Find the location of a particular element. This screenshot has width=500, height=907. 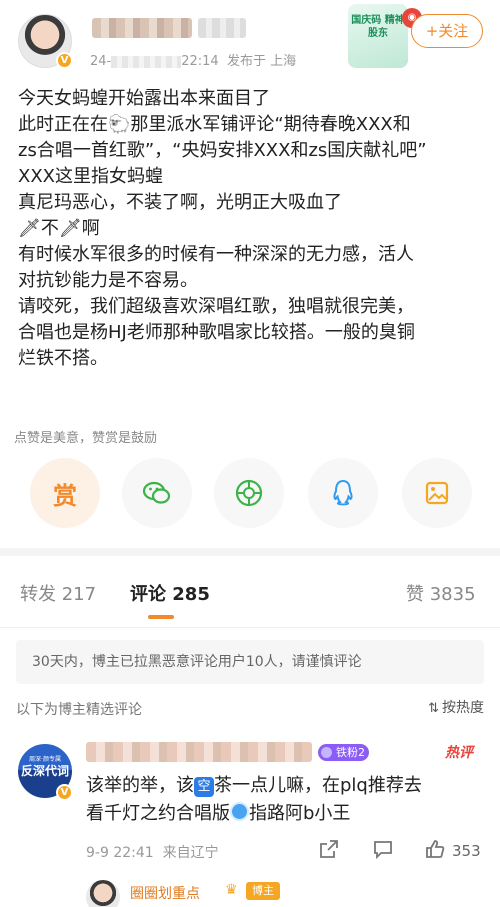

tabs-divider is located at coordinates (250, 627).